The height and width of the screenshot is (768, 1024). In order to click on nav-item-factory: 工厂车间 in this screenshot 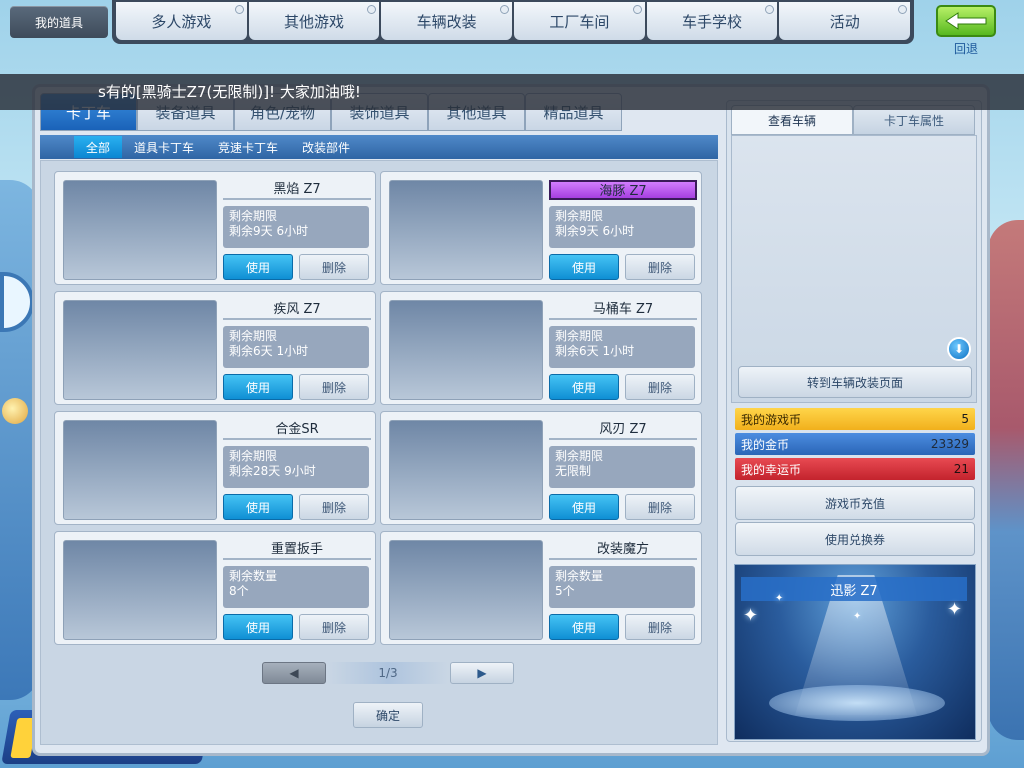, I will do `click(579, 21)`.